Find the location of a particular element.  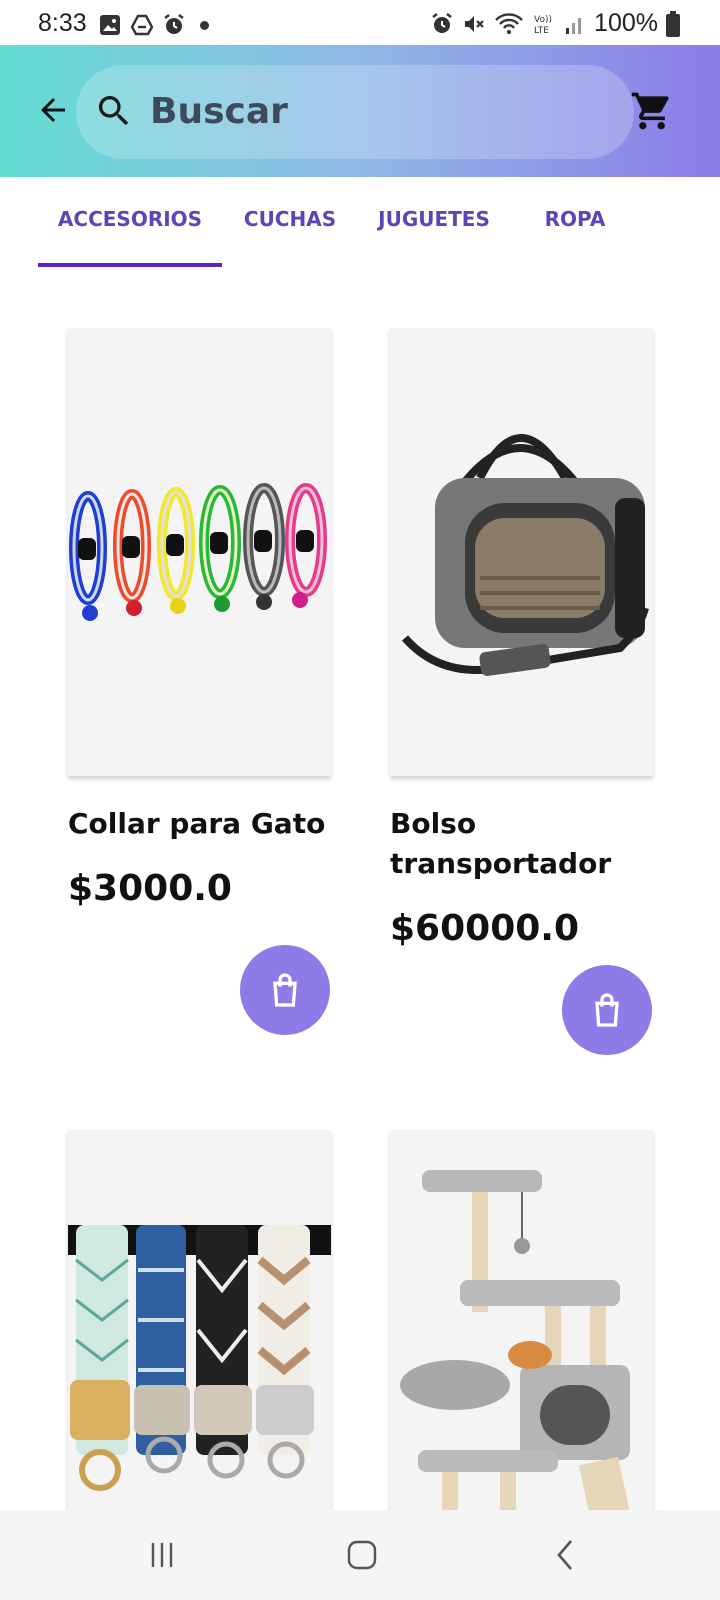

system-icons: Vo)) LTE 100% is located at coordinates (555, 23).